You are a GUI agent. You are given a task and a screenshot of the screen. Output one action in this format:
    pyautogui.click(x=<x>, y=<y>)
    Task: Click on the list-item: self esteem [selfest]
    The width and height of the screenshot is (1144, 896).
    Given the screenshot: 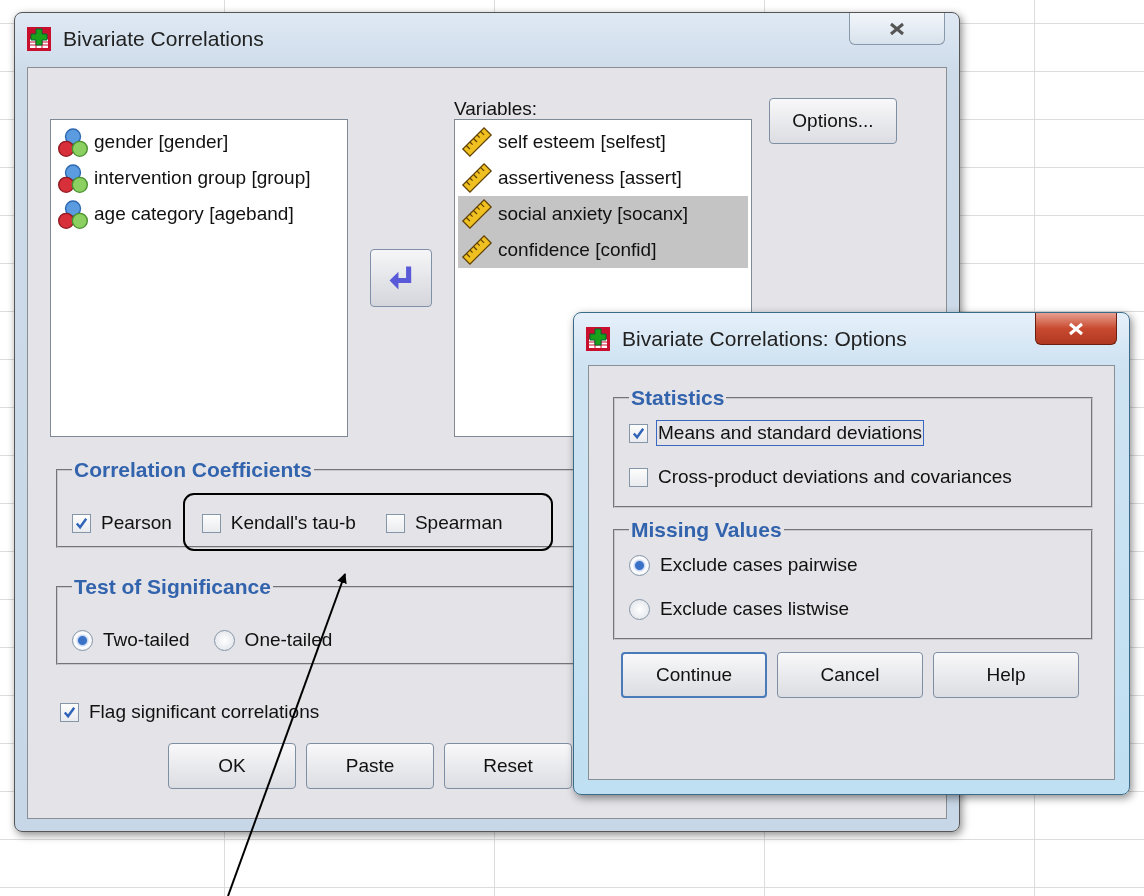 What is the action you would take?
    pyautogui.click(x=582, y=142)
    